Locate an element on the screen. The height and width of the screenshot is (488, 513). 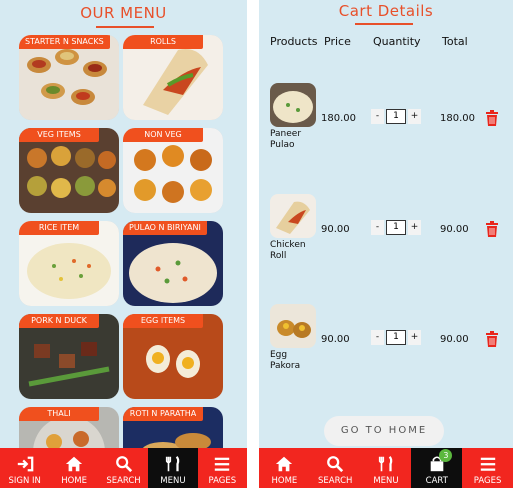
tile-label: NON VEG is located at coordinates (163, 135).